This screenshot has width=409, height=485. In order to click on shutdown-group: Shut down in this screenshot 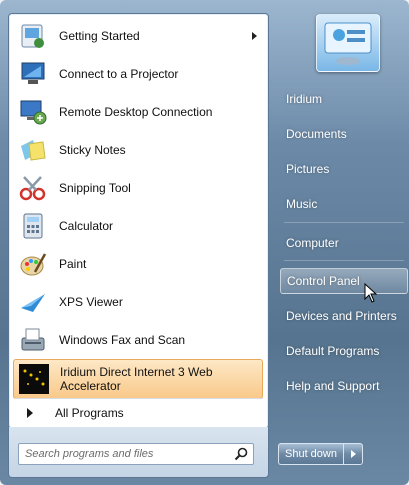, I will do `click(320, 454)`.